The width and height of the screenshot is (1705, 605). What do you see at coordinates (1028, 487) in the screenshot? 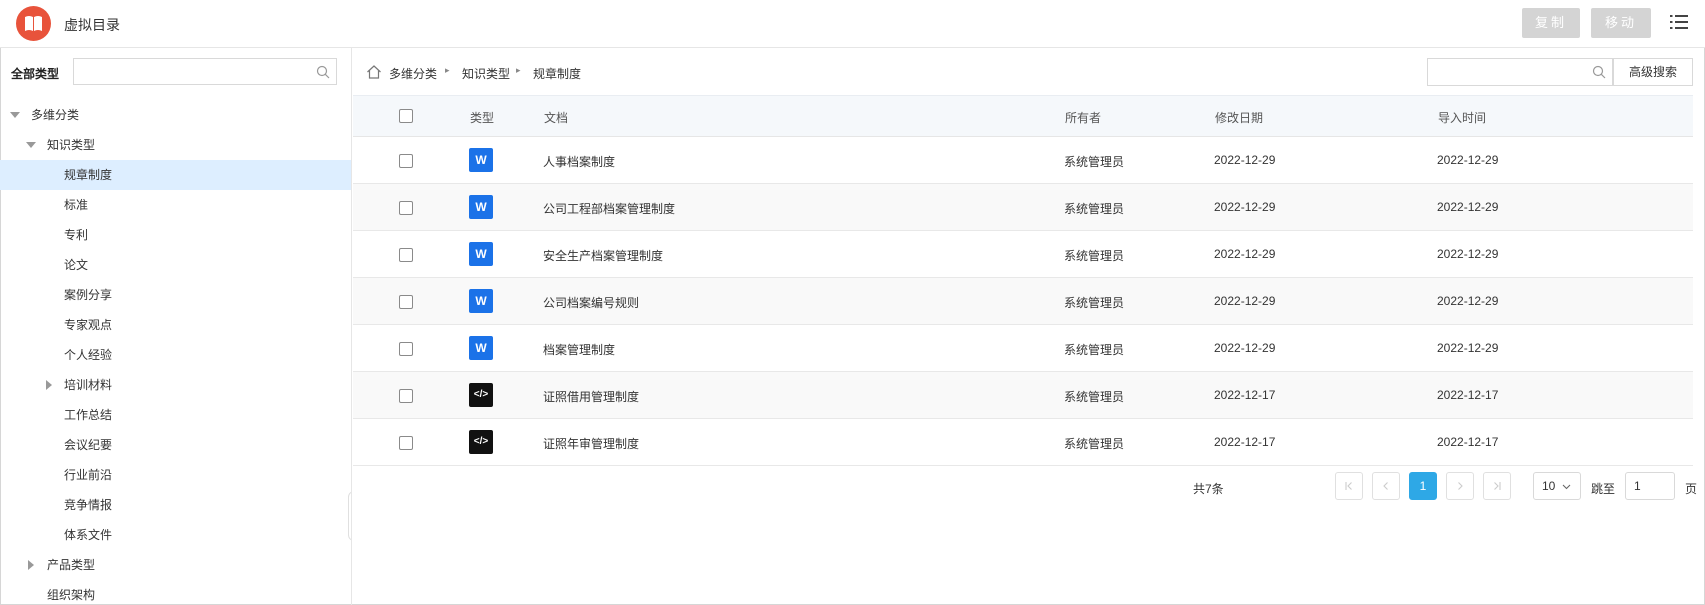
I see `pagination: 共7条 1 10 跳至 1 页` at bounding box center [1028, 487].